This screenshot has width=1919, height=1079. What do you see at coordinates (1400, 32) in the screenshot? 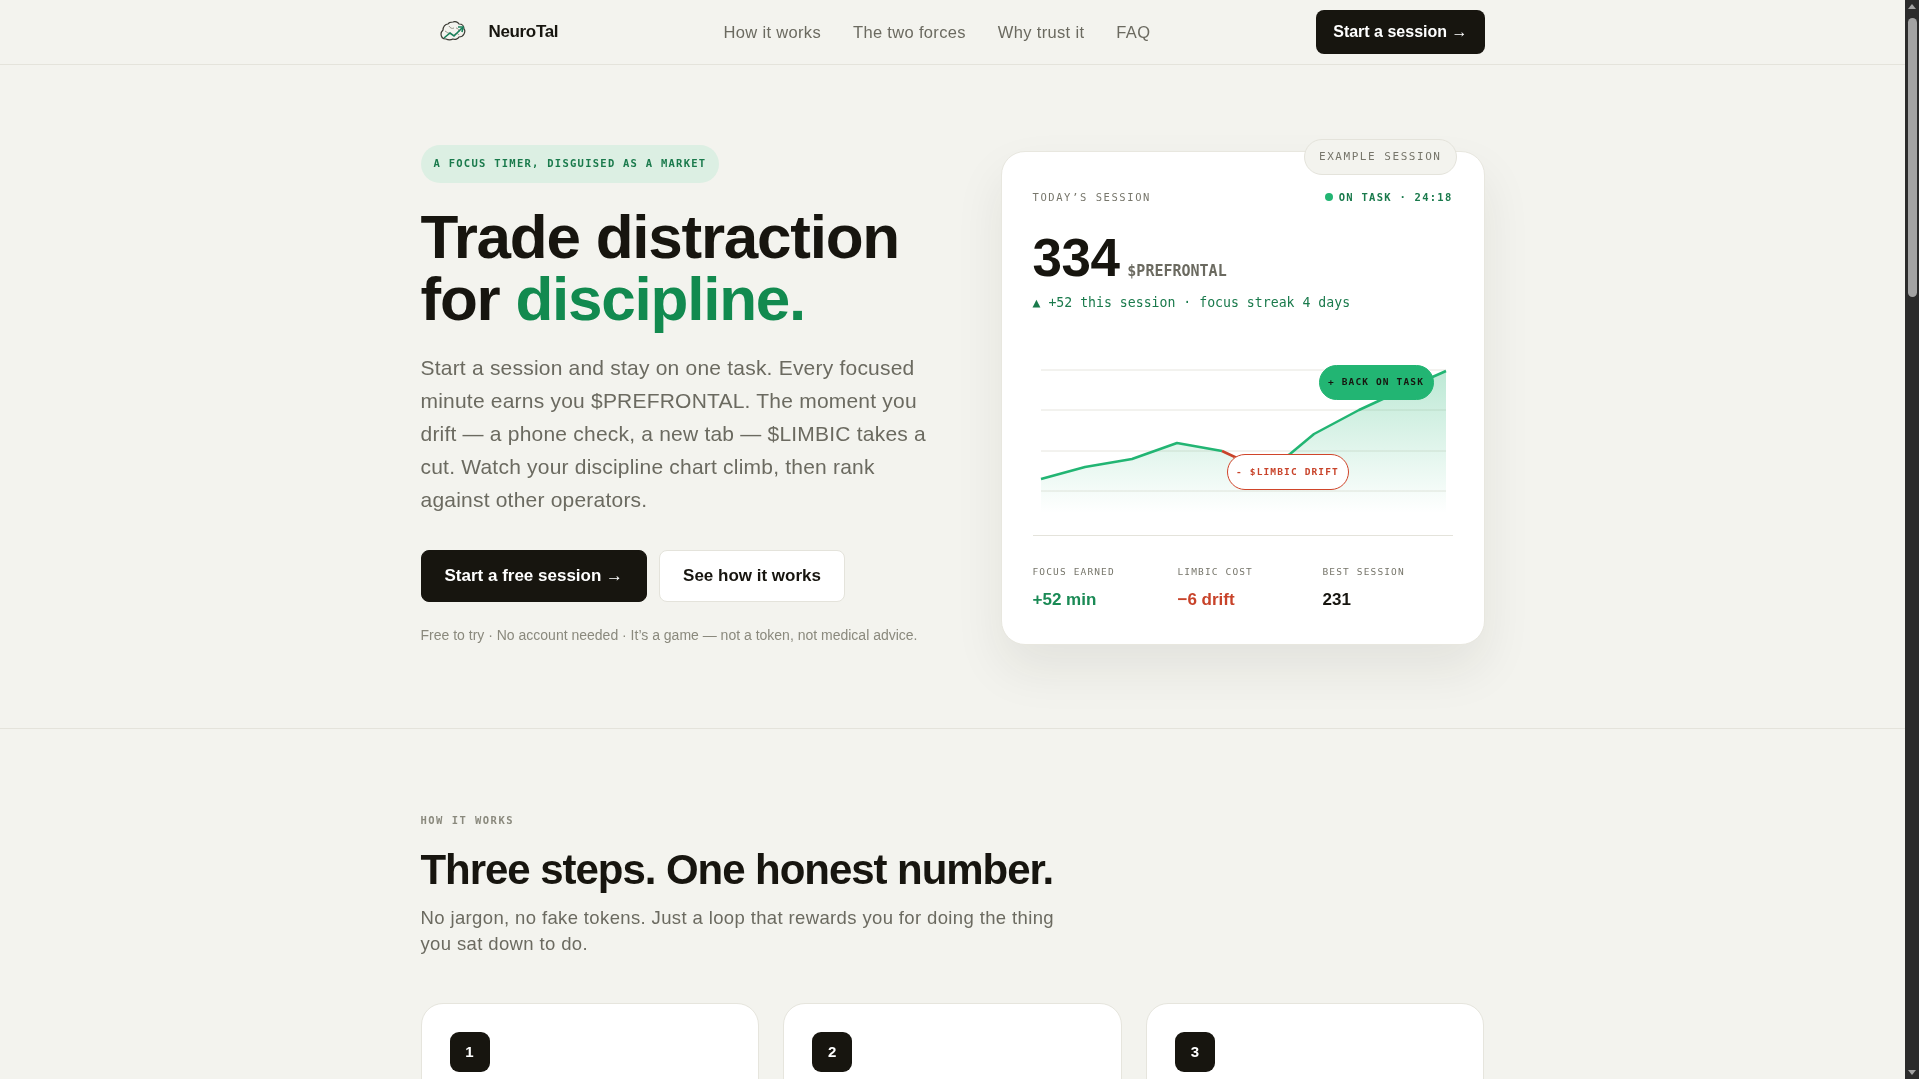
I see `start-session-button: Start a session →` at bounding box center [1400, 32].